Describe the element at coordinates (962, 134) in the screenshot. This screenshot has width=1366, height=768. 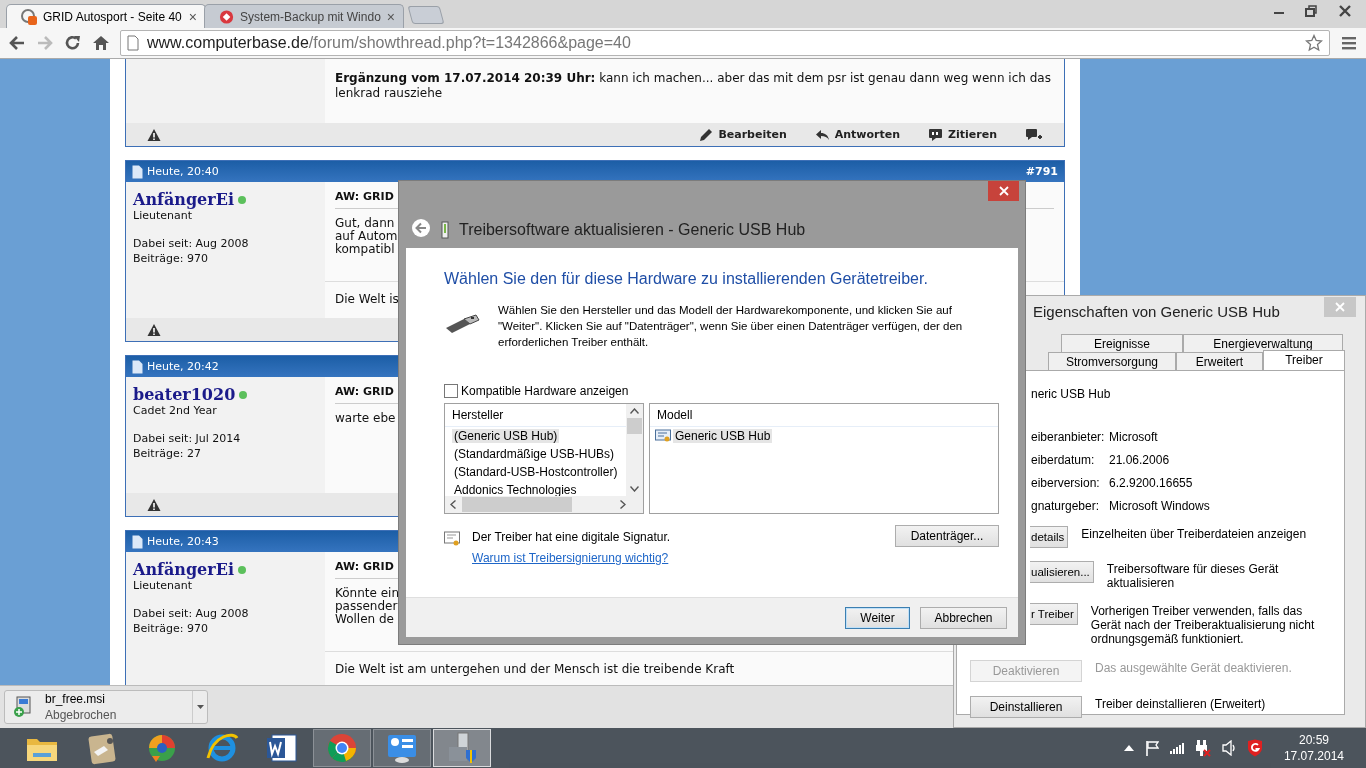
I see `quote-button: Zitieren` at that location.